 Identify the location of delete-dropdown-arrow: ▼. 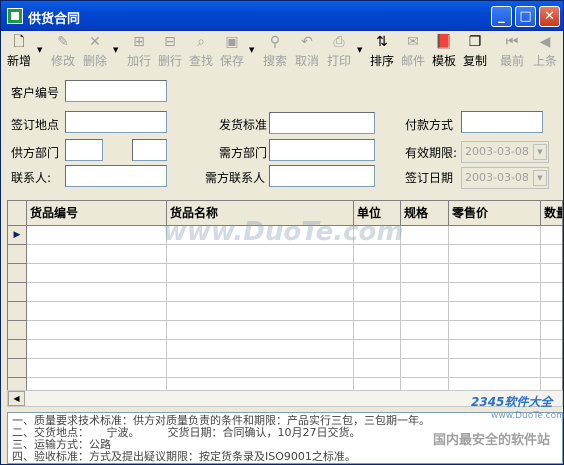
(115, 50).